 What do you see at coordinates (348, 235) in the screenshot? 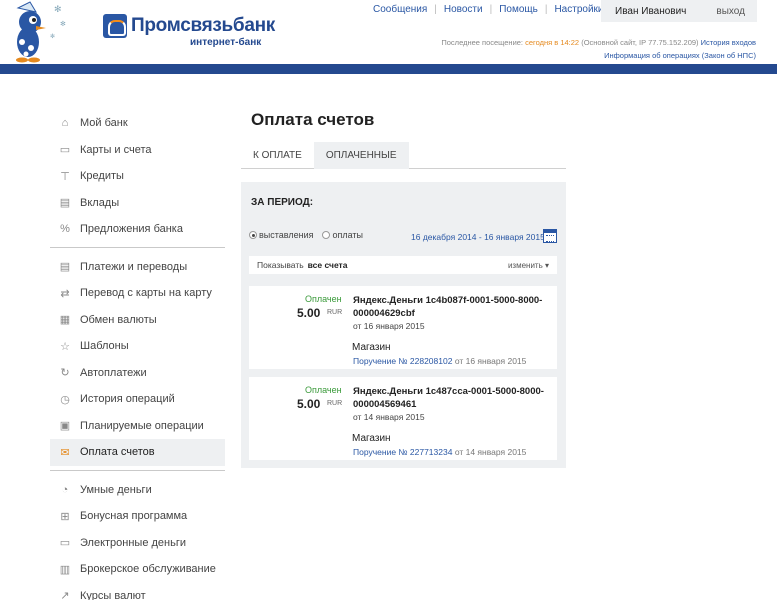
I see `radio-paid-label: оплаты` at bounding box center [348, 235].